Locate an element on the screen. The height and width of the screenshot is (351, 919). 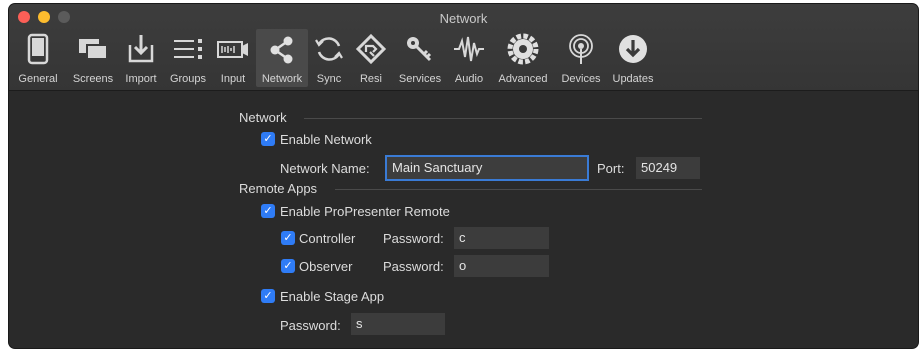
gear-icon is located at coordinates (523, 49).